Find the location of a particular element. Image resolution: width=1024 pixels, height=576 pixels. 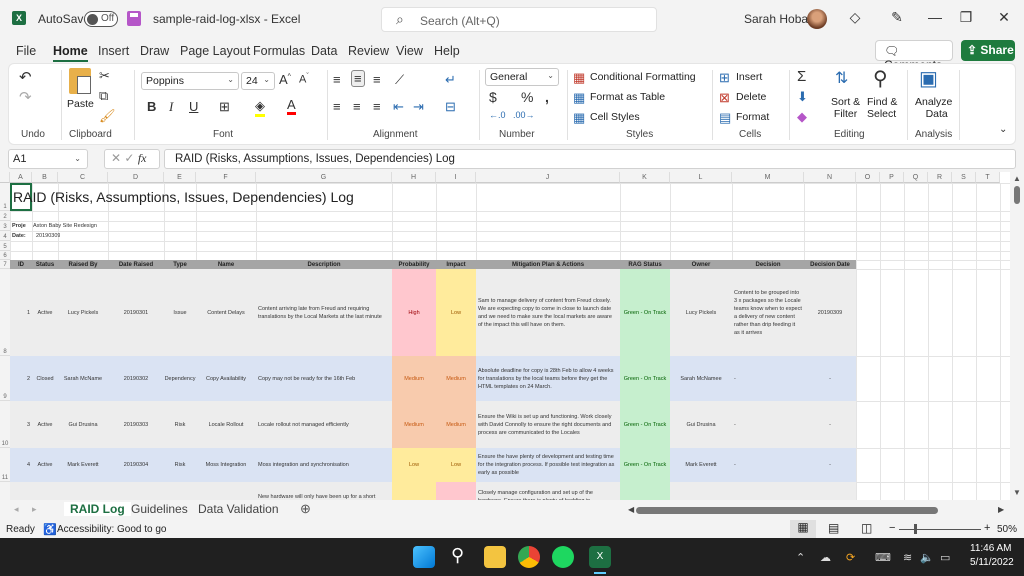

tab-help: Help is located at coordinates (447, 51).